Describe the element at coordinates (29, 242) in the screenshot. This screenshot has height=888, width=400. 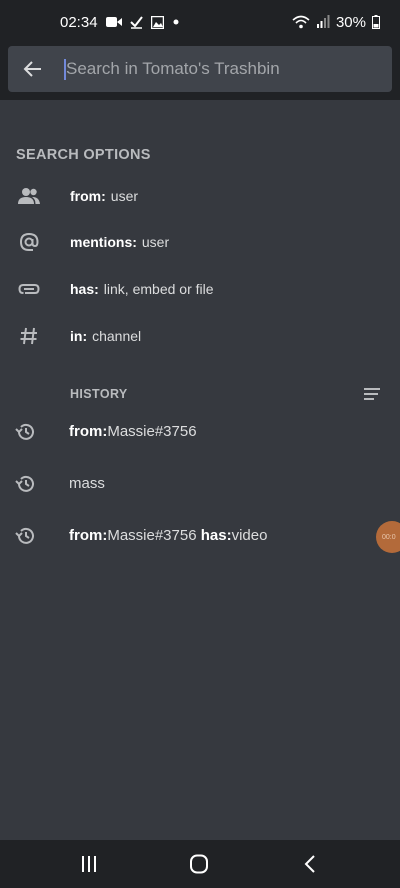
I see `at-icon` at that location.